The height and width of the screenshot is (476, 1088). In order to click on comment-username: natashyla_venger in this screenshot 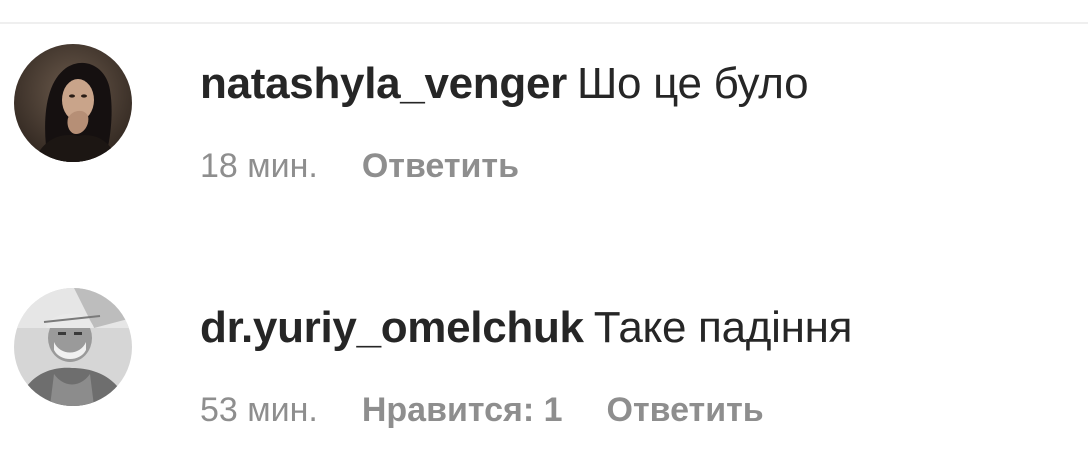, I will do `click(383, 83)`.